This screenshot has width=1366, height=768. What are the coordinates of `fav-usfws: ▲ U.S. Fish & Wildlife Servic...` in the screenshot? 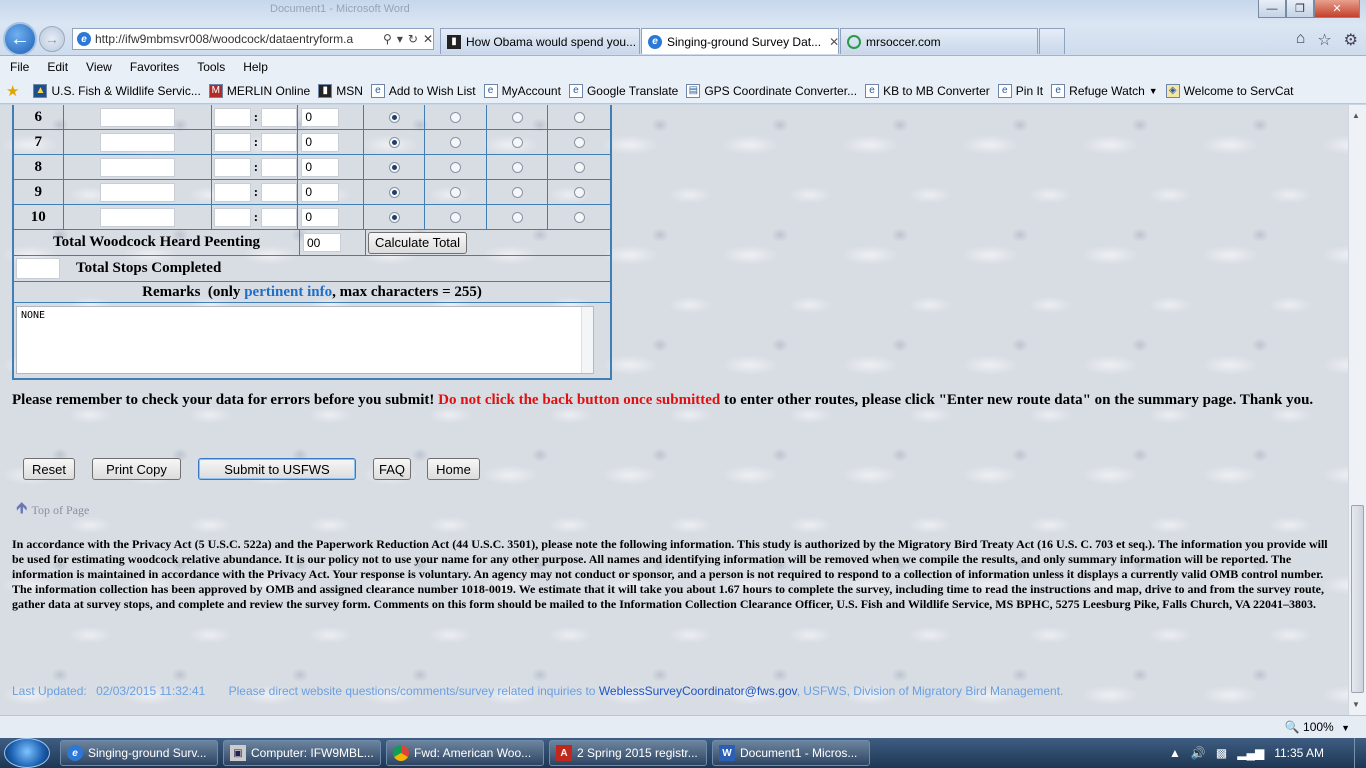 It's located at (117, 90).